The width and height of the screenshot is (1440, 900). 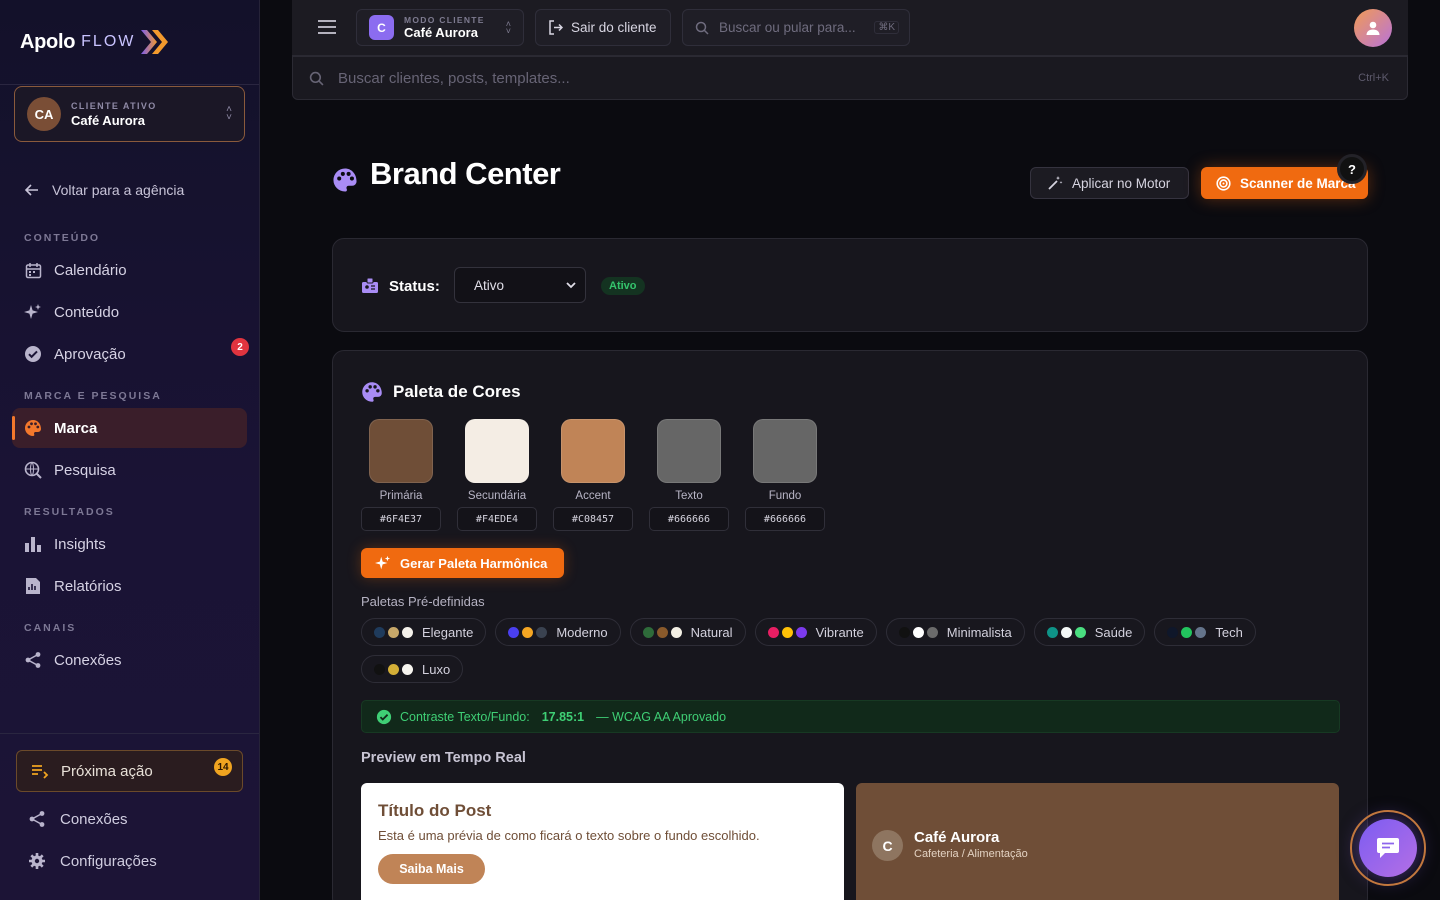 What do you see at coordinates (129, 544) in the screenshot?
I see `sidebar-item-insights: Insights` at bounding box center [129, 544].